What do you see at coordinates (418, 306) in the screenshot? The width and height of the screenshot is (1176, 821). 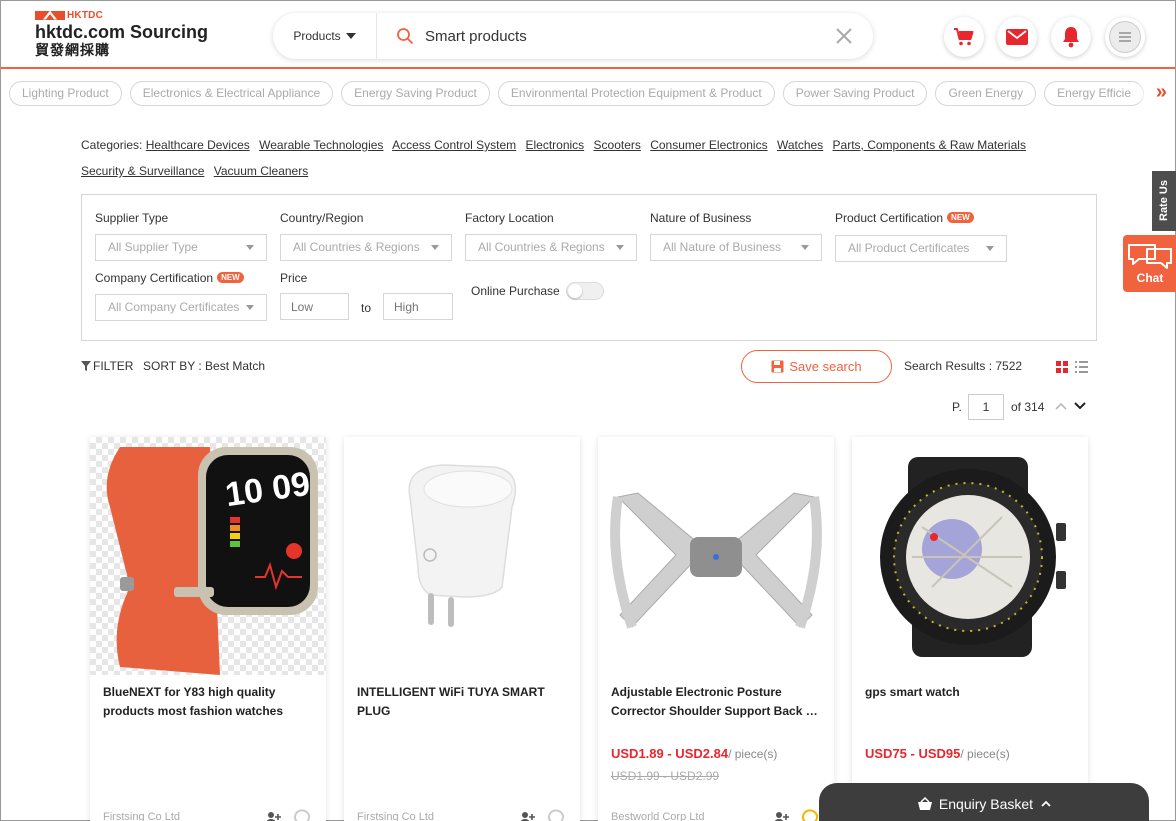 I see `price-high-input` at bounding box center [418, 306].